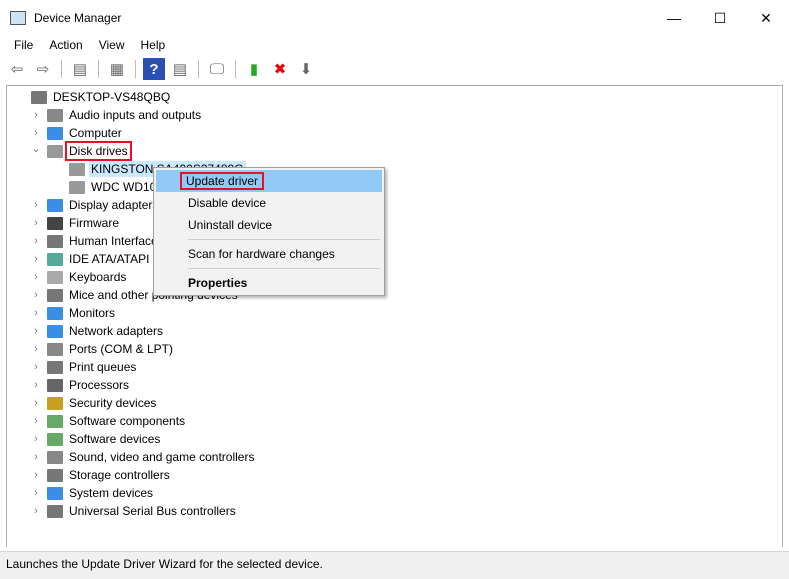 This screenshot has width=789, height=579. Describe the element at coordinates (99, 385) in the screenshot. I see `tree-item-label: Processors` at that location.